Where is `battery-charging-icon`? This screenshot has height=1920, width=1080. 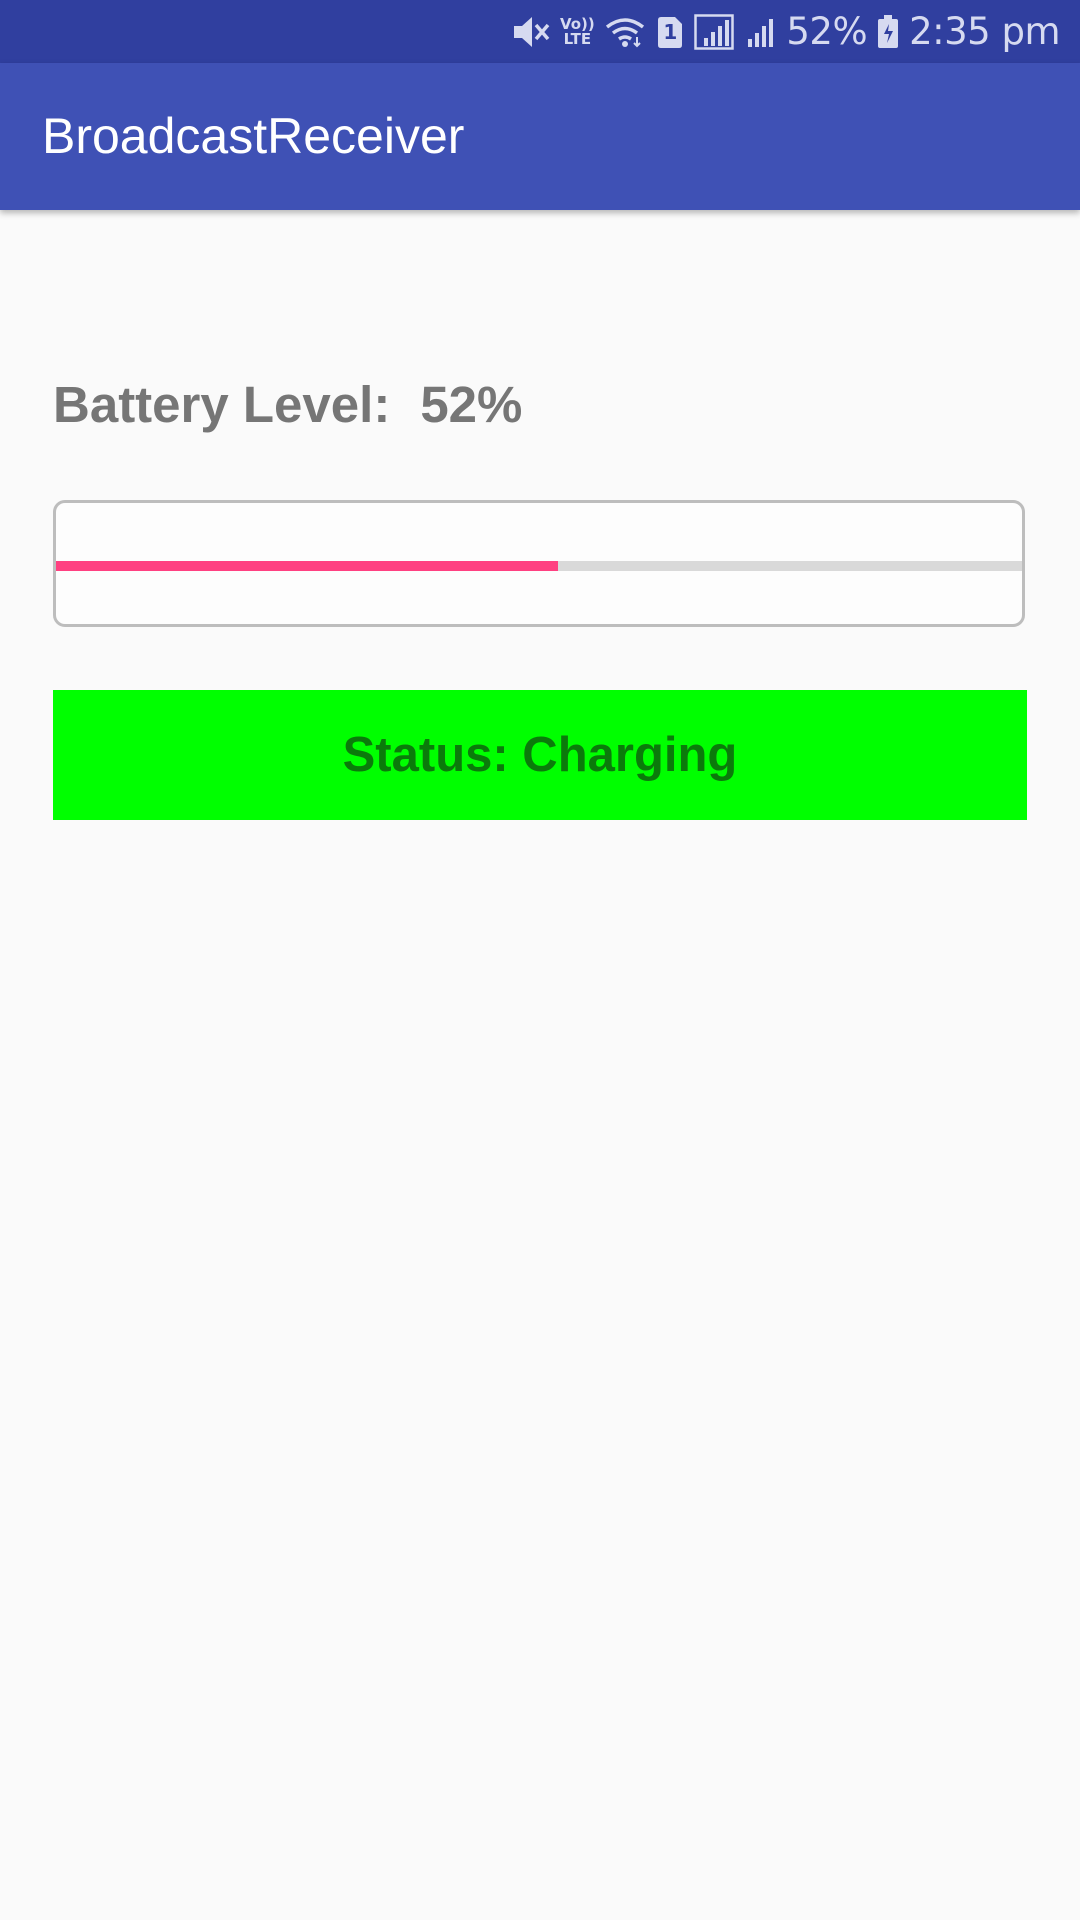 battery-charging-icon is located at coordinates (888, 32).